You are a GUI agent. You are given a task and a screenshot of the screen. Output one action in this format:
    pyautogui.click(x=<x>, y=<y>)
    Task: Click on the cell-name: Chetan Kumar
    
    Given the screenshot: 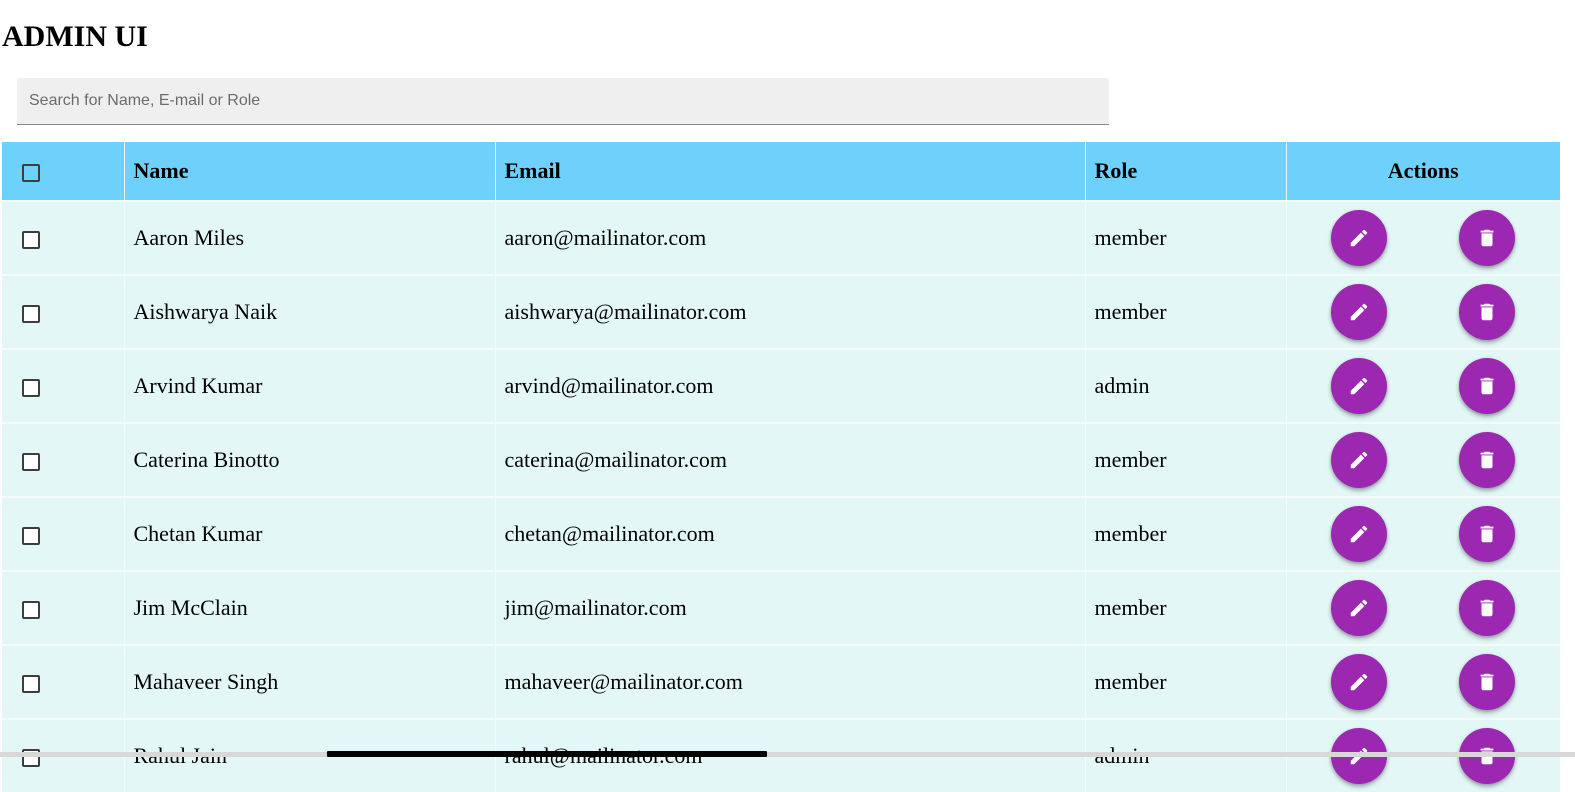 What is the action you would take?
    pyautogui.click(x=309, y=533)
    